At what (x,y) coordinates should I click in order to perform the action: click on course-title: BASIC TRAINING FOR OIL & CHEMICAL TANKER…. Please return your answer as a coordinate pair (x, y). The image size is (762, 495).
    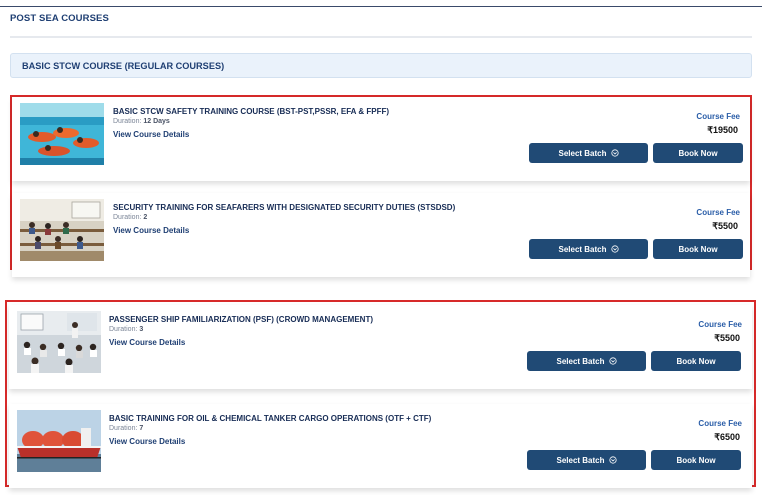
    Looking at the image, I should click on (270, 418).